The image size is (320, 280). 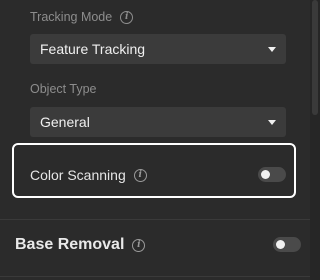 I want to click on object-type-select: General, so click(x=158, y=122).